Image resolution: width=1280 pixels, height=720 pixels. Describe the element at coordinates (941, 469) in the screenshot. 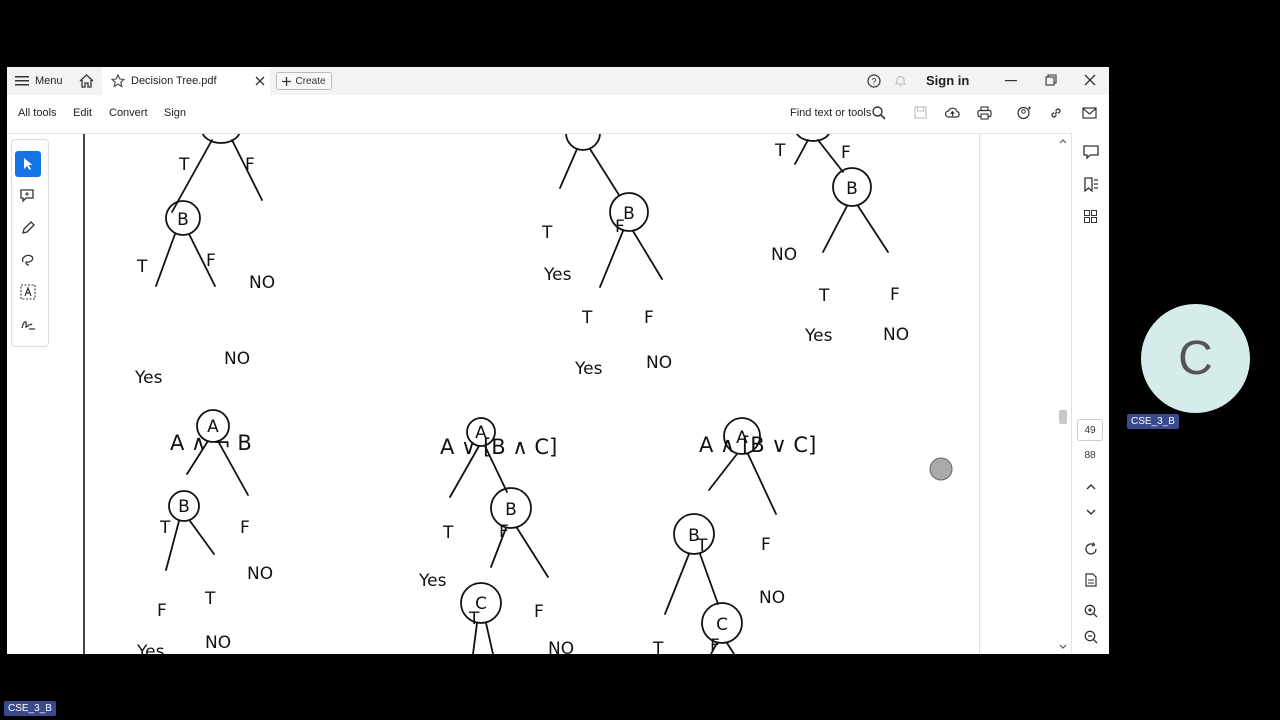

I see `cursor-dot-icon` at that location.